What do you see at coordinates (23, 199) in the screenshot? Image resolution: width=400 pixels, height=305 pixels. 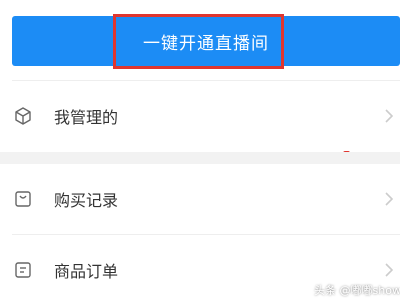 I see `shopping-bag-icon` at bounding box center [23, 199].